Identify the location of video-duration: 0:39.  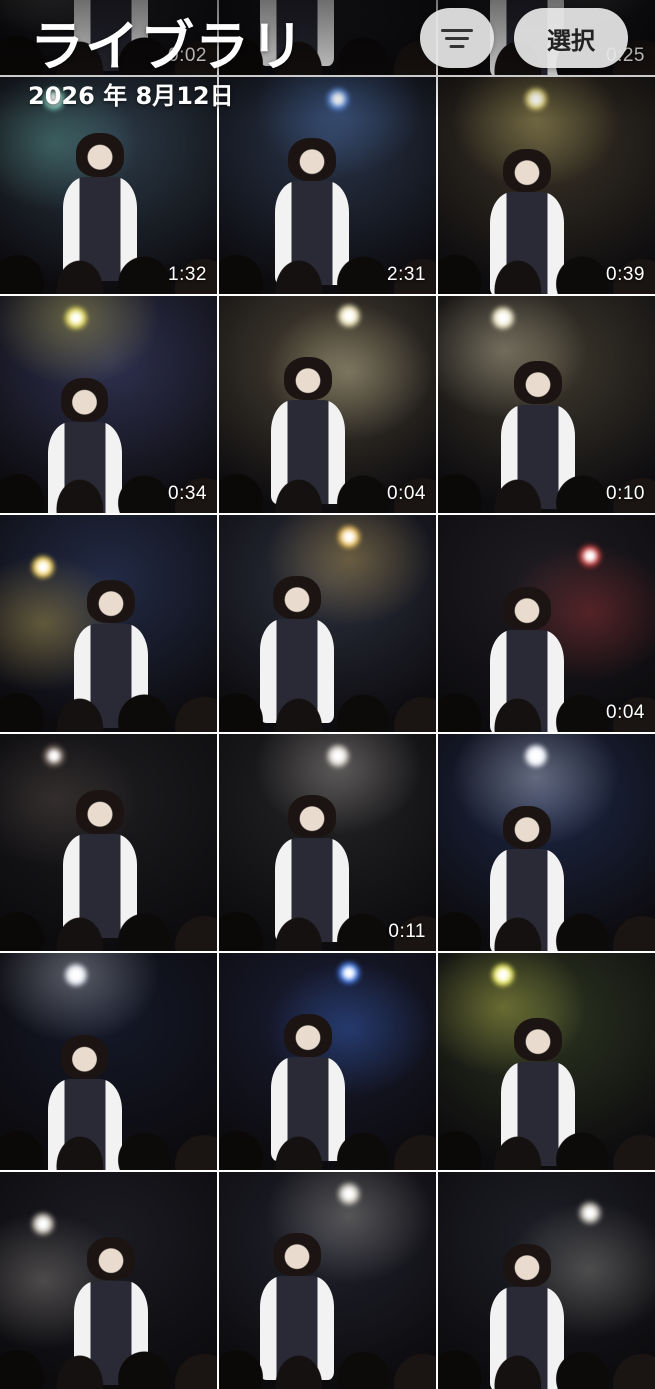
(625, 274).